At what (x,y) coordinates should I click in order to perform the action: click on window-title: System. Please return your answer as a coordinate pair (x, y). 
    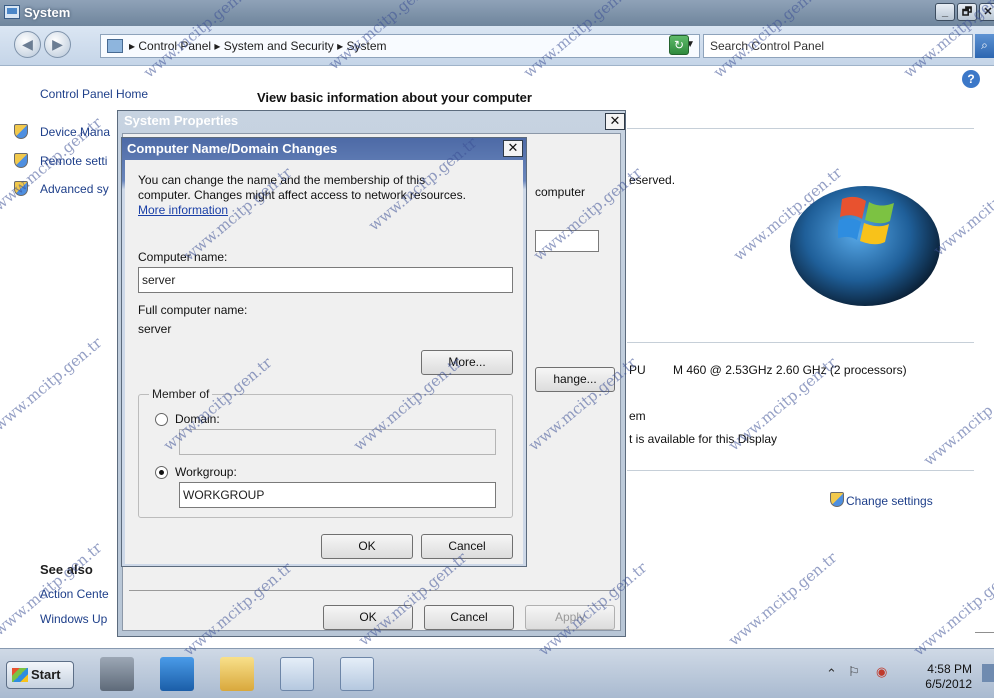
    Looking at the image, I should click on (47, 12).